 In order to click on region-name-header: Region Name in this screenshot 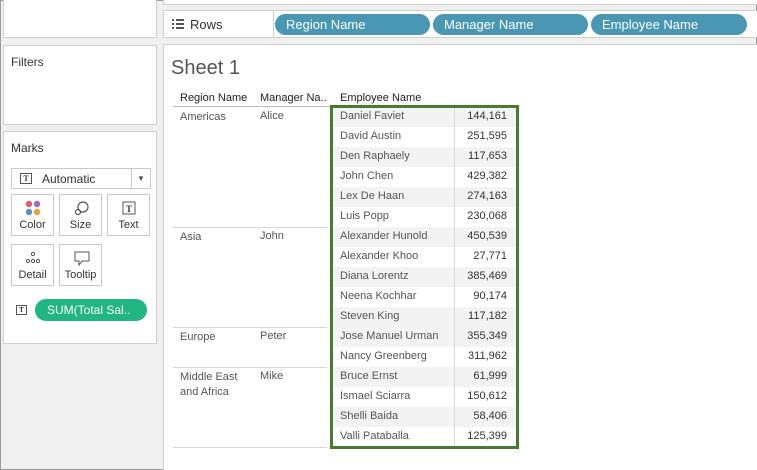, I will do `click(213, 98)`.